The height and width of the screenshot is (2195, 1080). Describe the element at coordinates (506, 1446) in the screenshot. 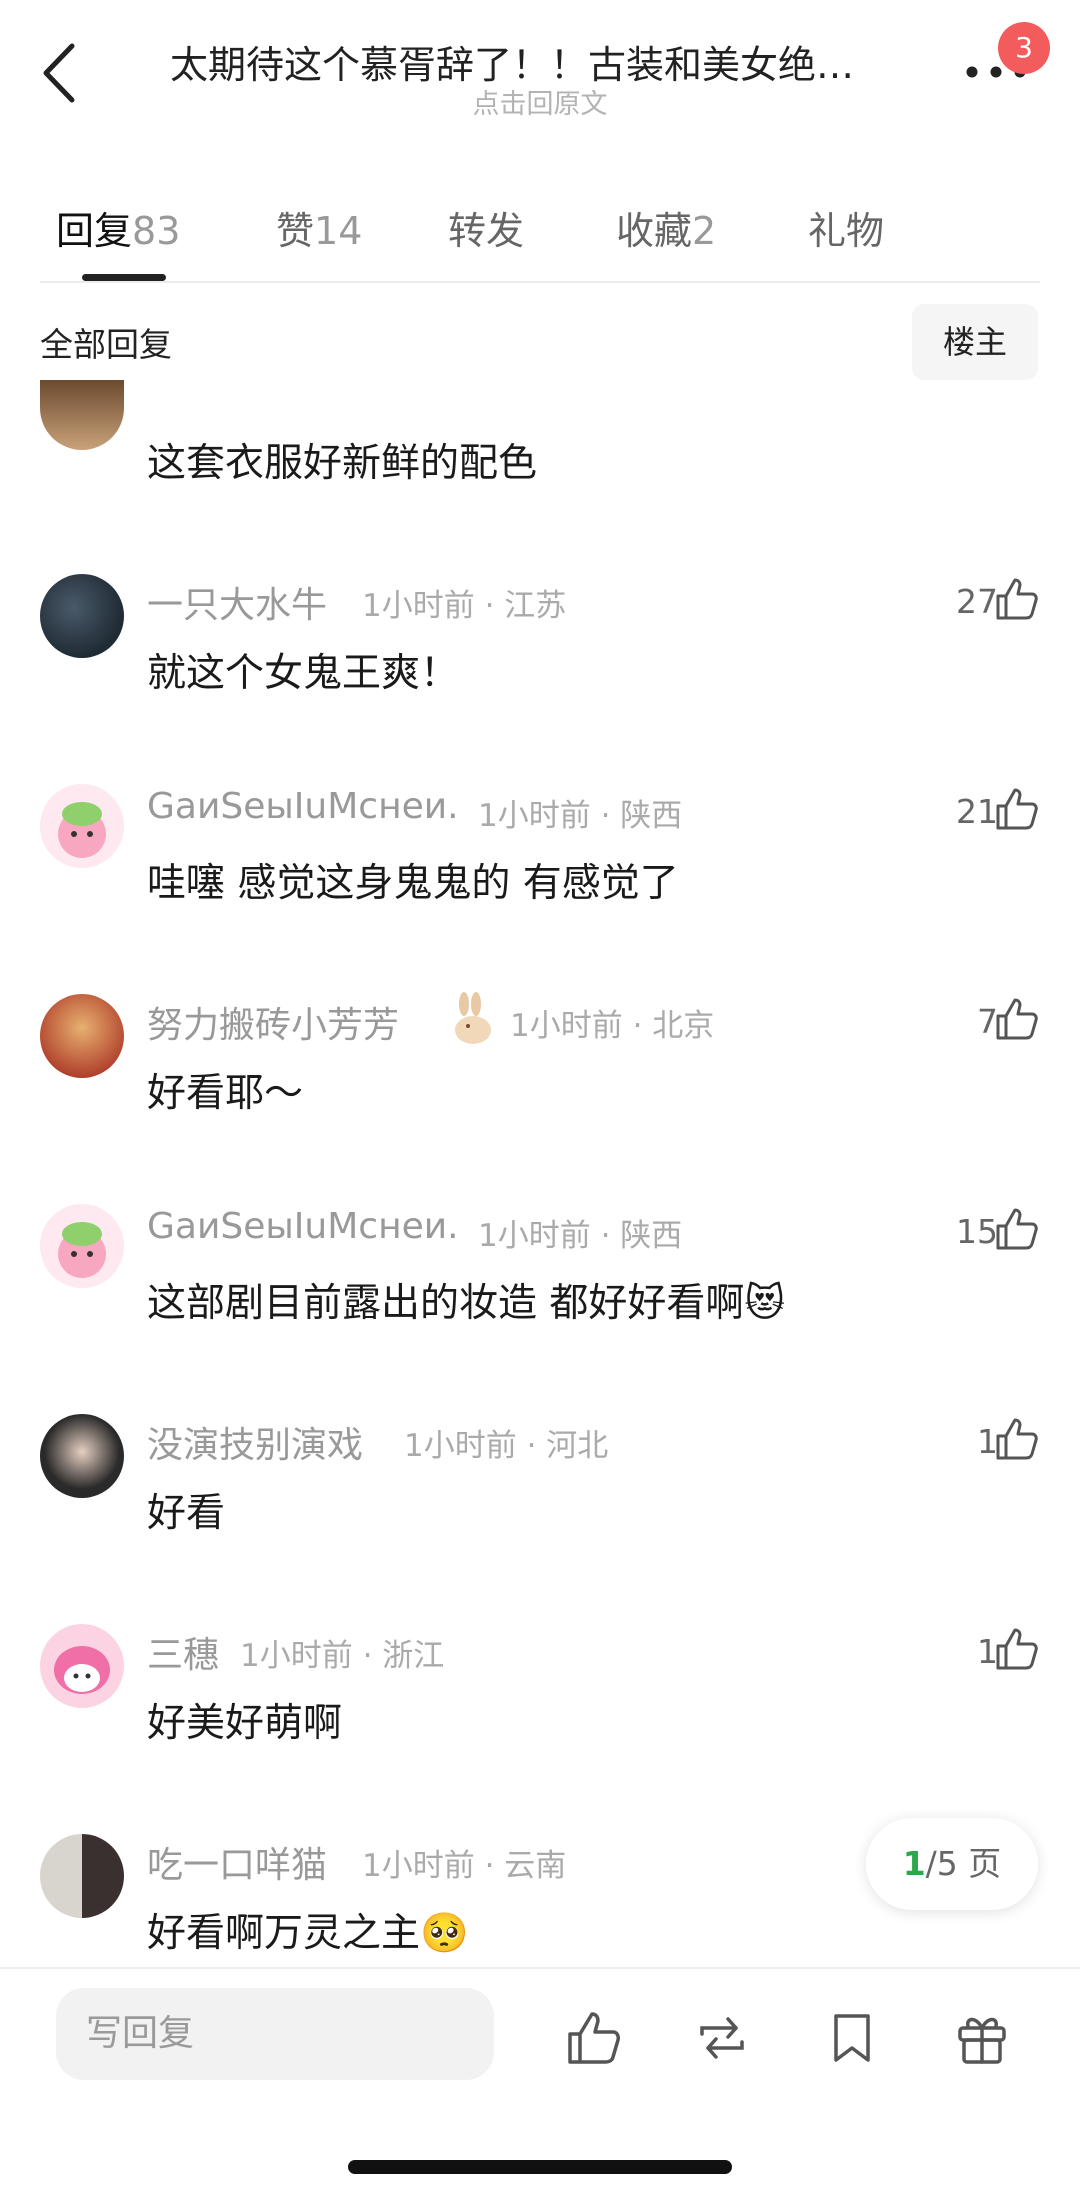

I see `comment-meta: 1小时前 · 河北` at that location.